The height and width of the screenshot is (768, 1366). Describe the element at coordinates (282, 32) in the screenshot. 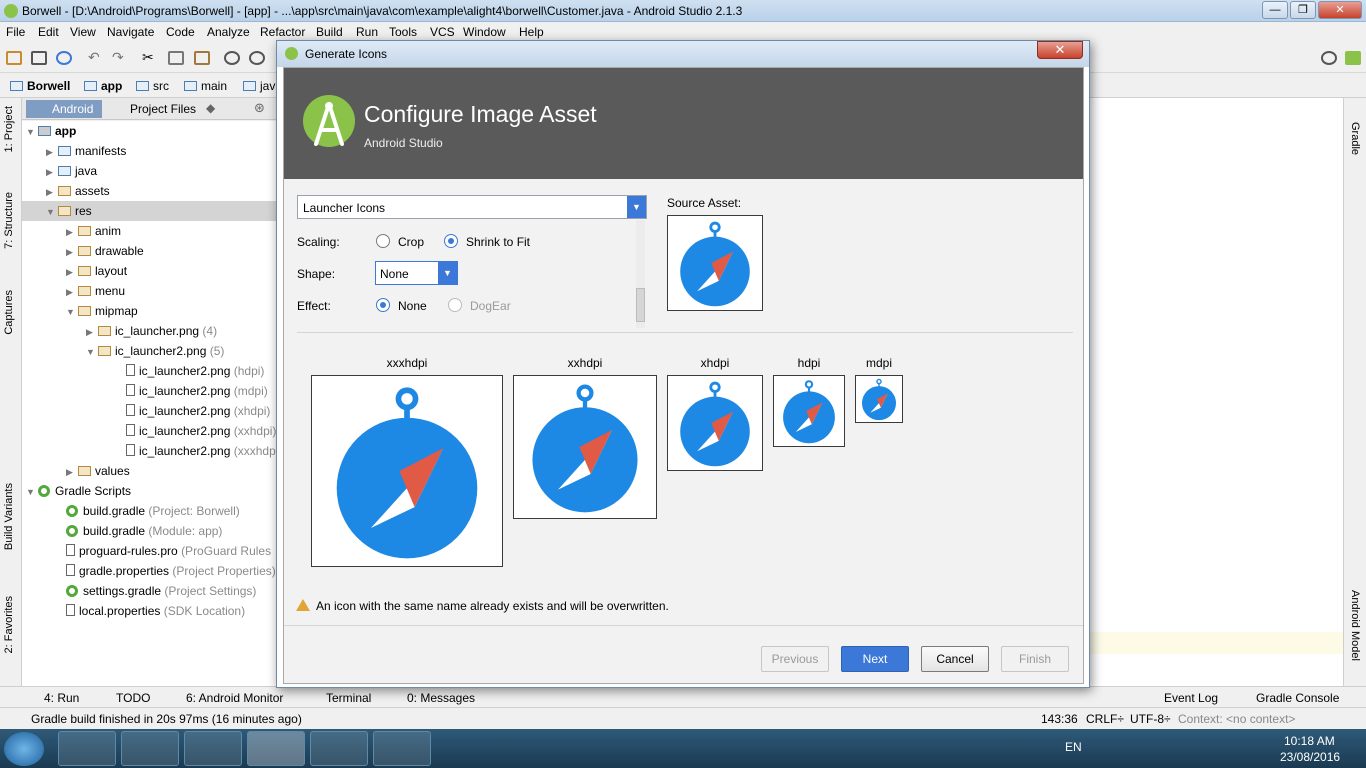

I see `menu-refactor: Refactor` at that location.